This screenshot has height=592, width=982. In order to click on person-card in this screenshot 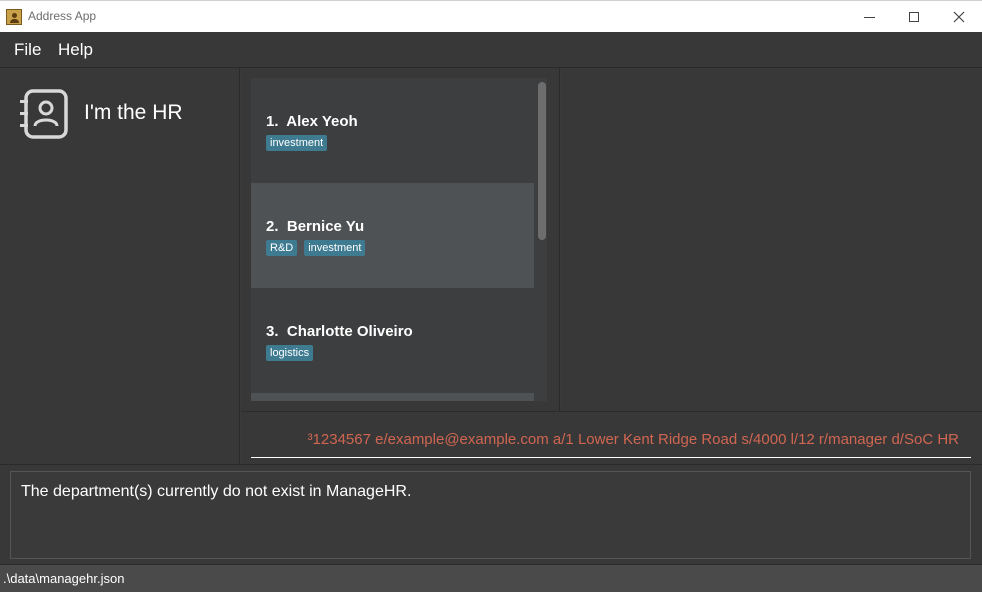, I will do `click(392, 397)`.